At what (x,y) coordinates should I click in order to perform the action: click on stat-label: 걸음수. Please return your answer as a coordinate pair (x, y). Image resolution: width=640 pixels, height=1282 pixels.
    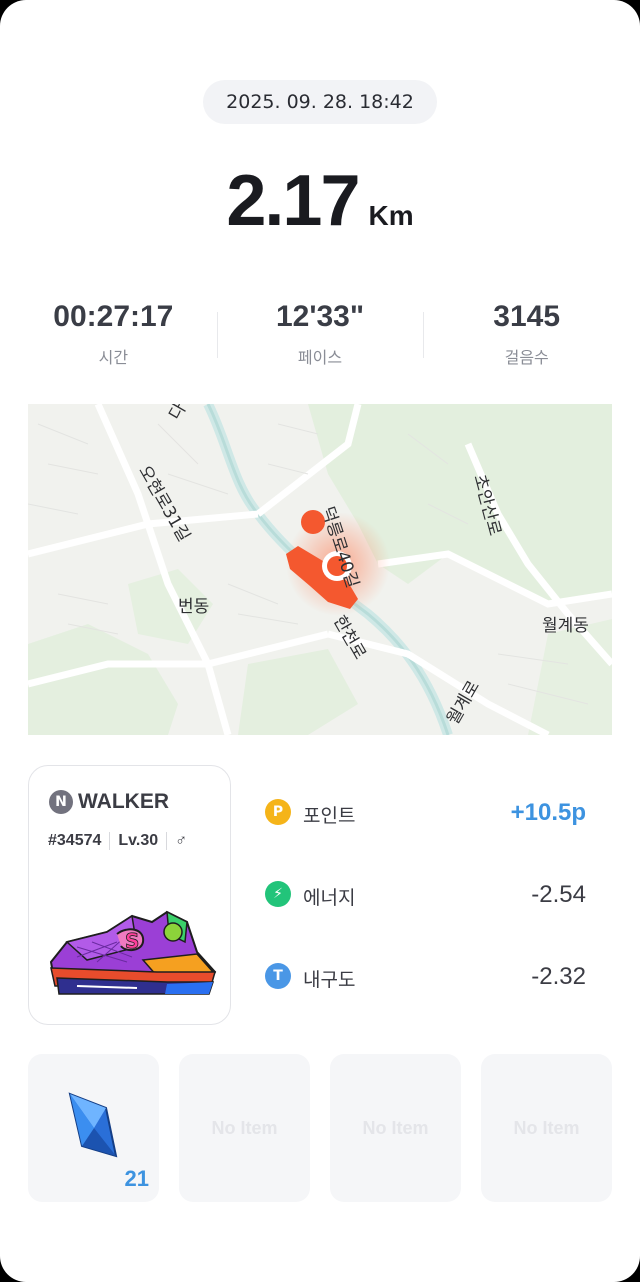
    Looking at the image, I should click on (526, 357).